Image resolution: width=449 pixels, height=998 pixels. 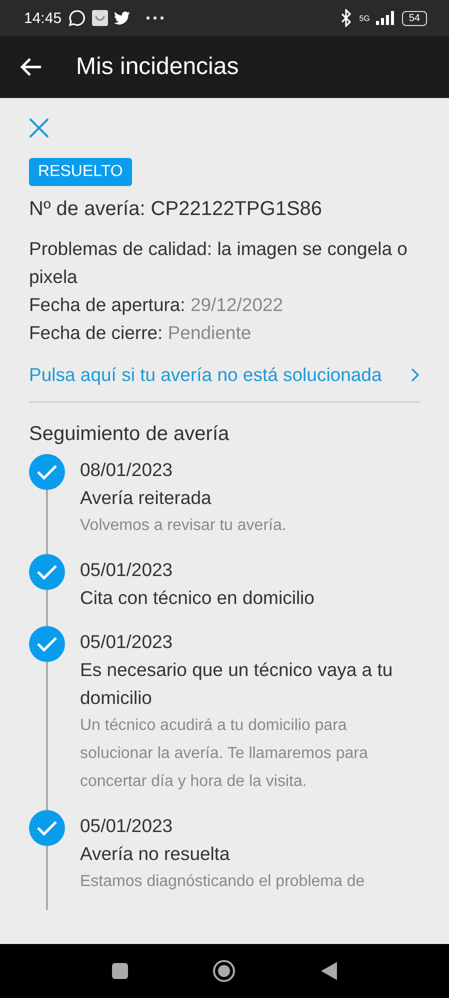 What do you see at coordinates (96, 332) in the screenshot?
I see `field-label: Fecha de cierre:` at bounding box center [96, 332].